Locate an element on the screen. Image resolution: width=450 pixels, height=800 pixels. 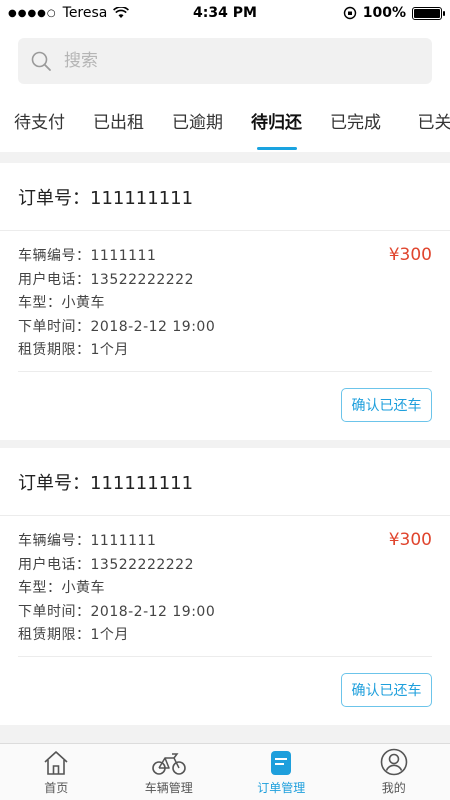
tab-bar-home: 首页 is located at coordinates (56, 772).